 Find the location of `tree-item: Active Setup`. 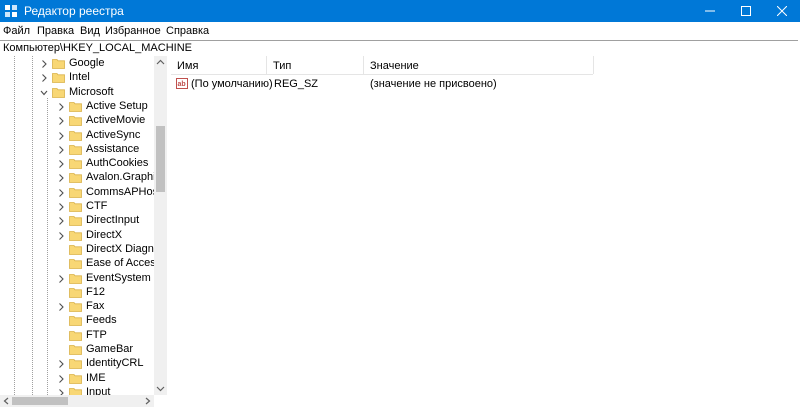

tree-item: Active Setup is located at coordinates (77, 107).